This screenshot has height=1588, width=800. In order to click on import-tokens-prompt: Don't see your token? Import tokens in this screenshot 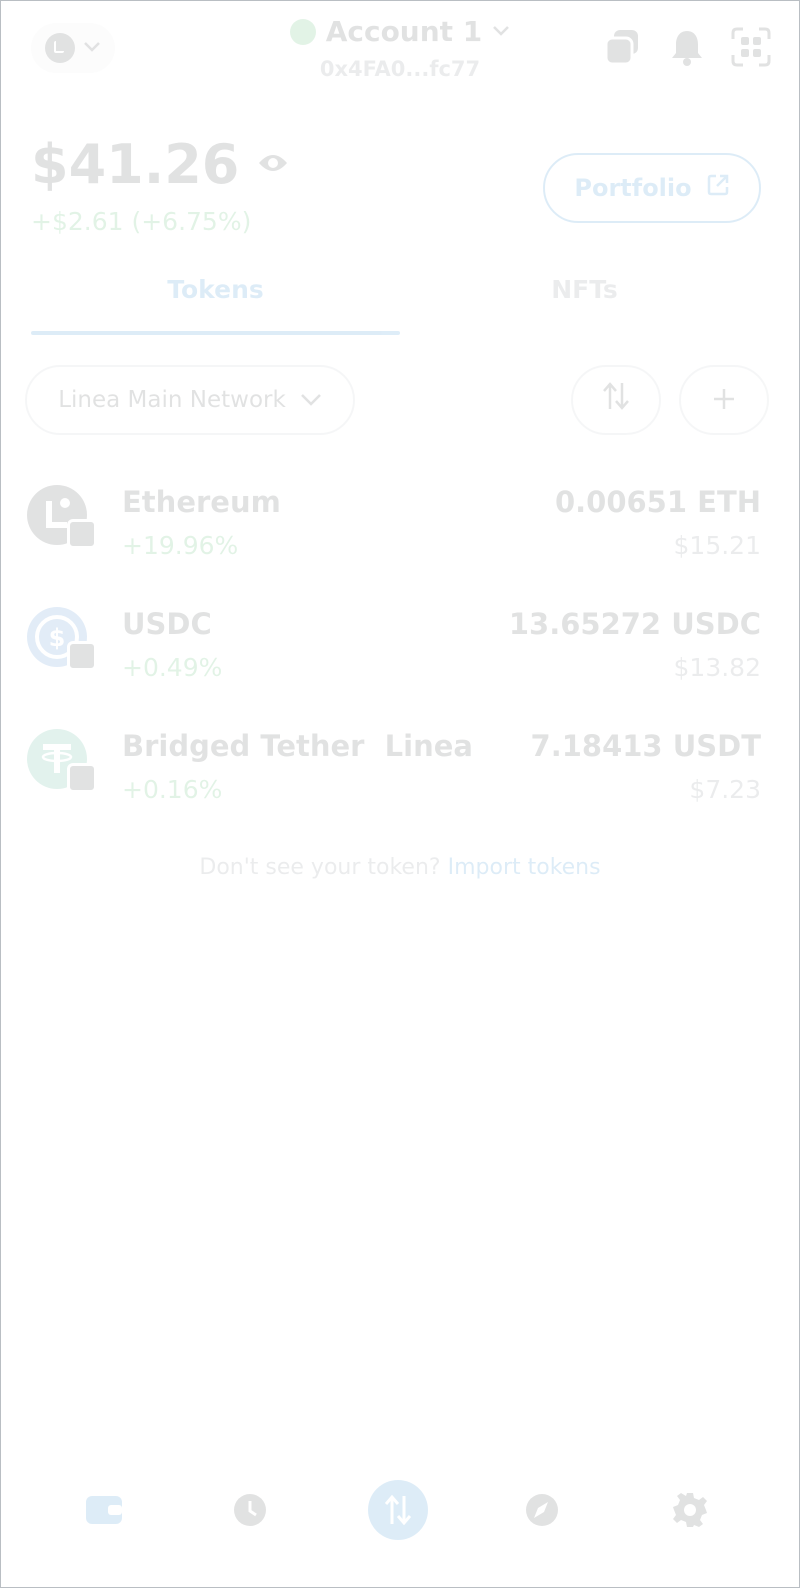, I will do `click(400, 867)`.